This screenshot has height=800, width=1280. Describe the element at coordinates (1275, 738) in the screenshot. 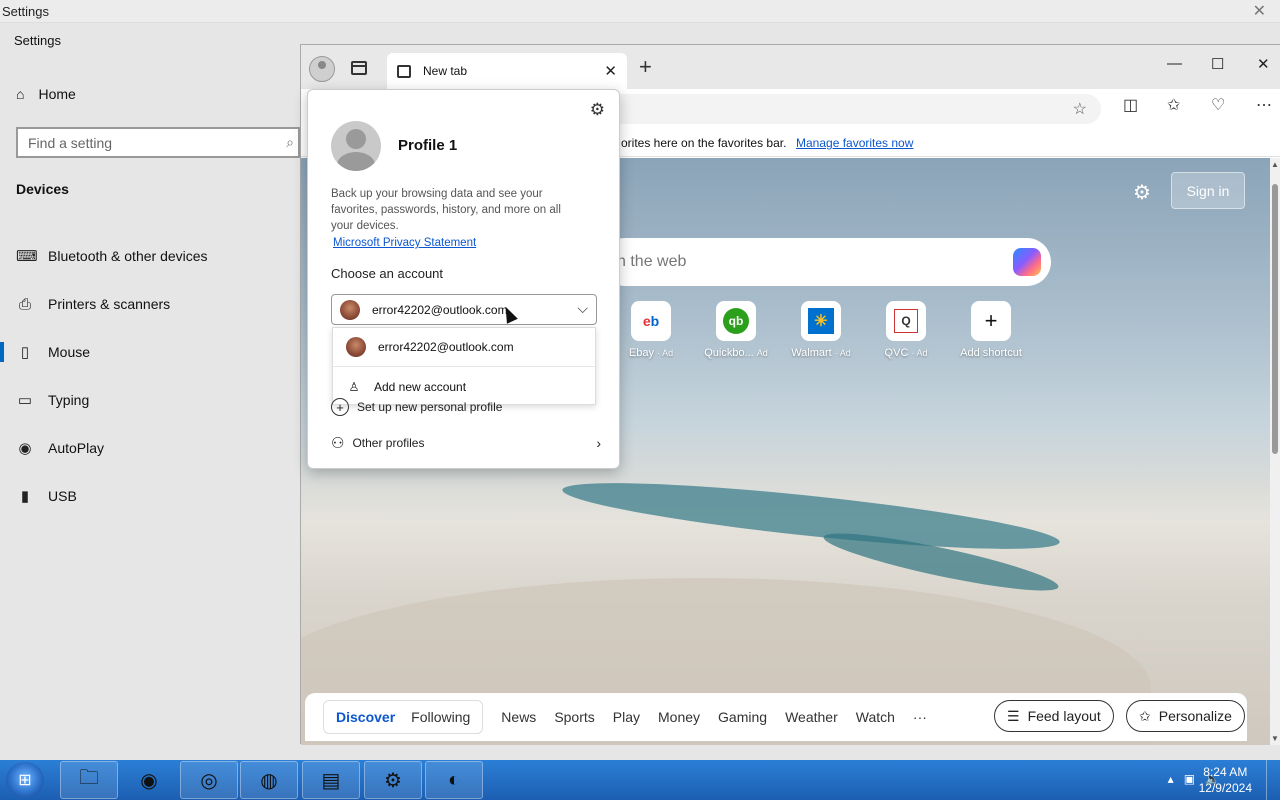

I see `scroll-down-arrow-icon: ▼` at that location.